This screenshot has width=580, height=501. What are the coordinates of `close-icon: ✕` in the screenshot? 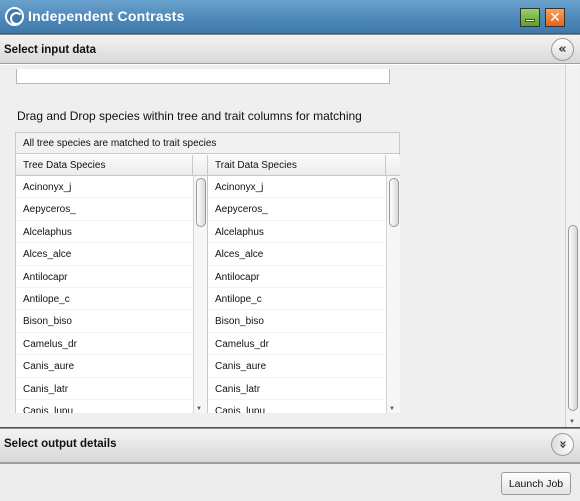 It's located at (555, 17).